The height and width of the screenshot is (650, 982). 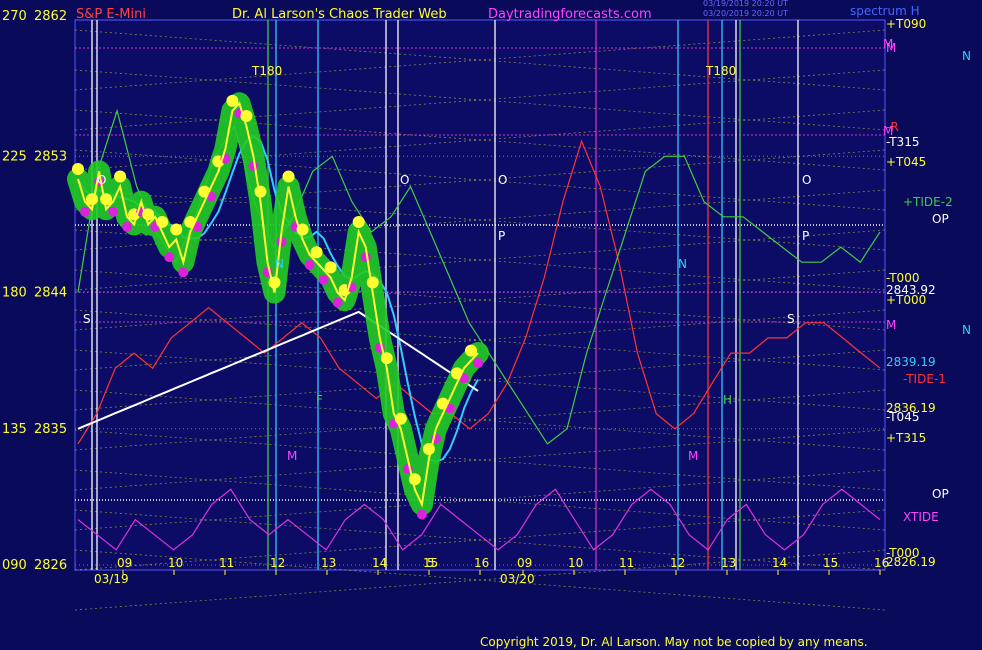 I want to click on hour-tick-label: 16, so click(x=481, y=563).